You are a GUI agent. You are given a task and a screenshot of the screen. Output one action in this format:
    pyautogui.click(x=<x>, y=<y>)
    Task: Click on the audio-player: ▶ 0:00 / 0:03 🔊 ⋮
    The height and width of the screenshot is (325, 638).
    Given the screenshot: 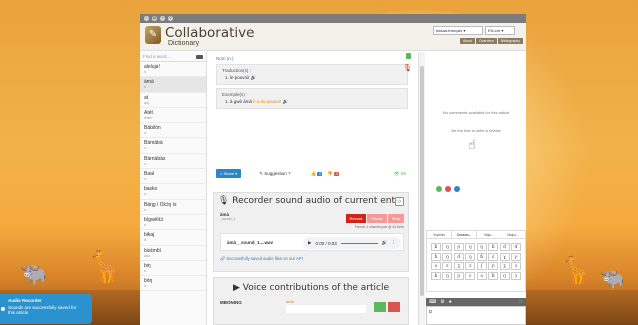 What is the action you would take?
    pyautogui.click(x=352, y=243)
    